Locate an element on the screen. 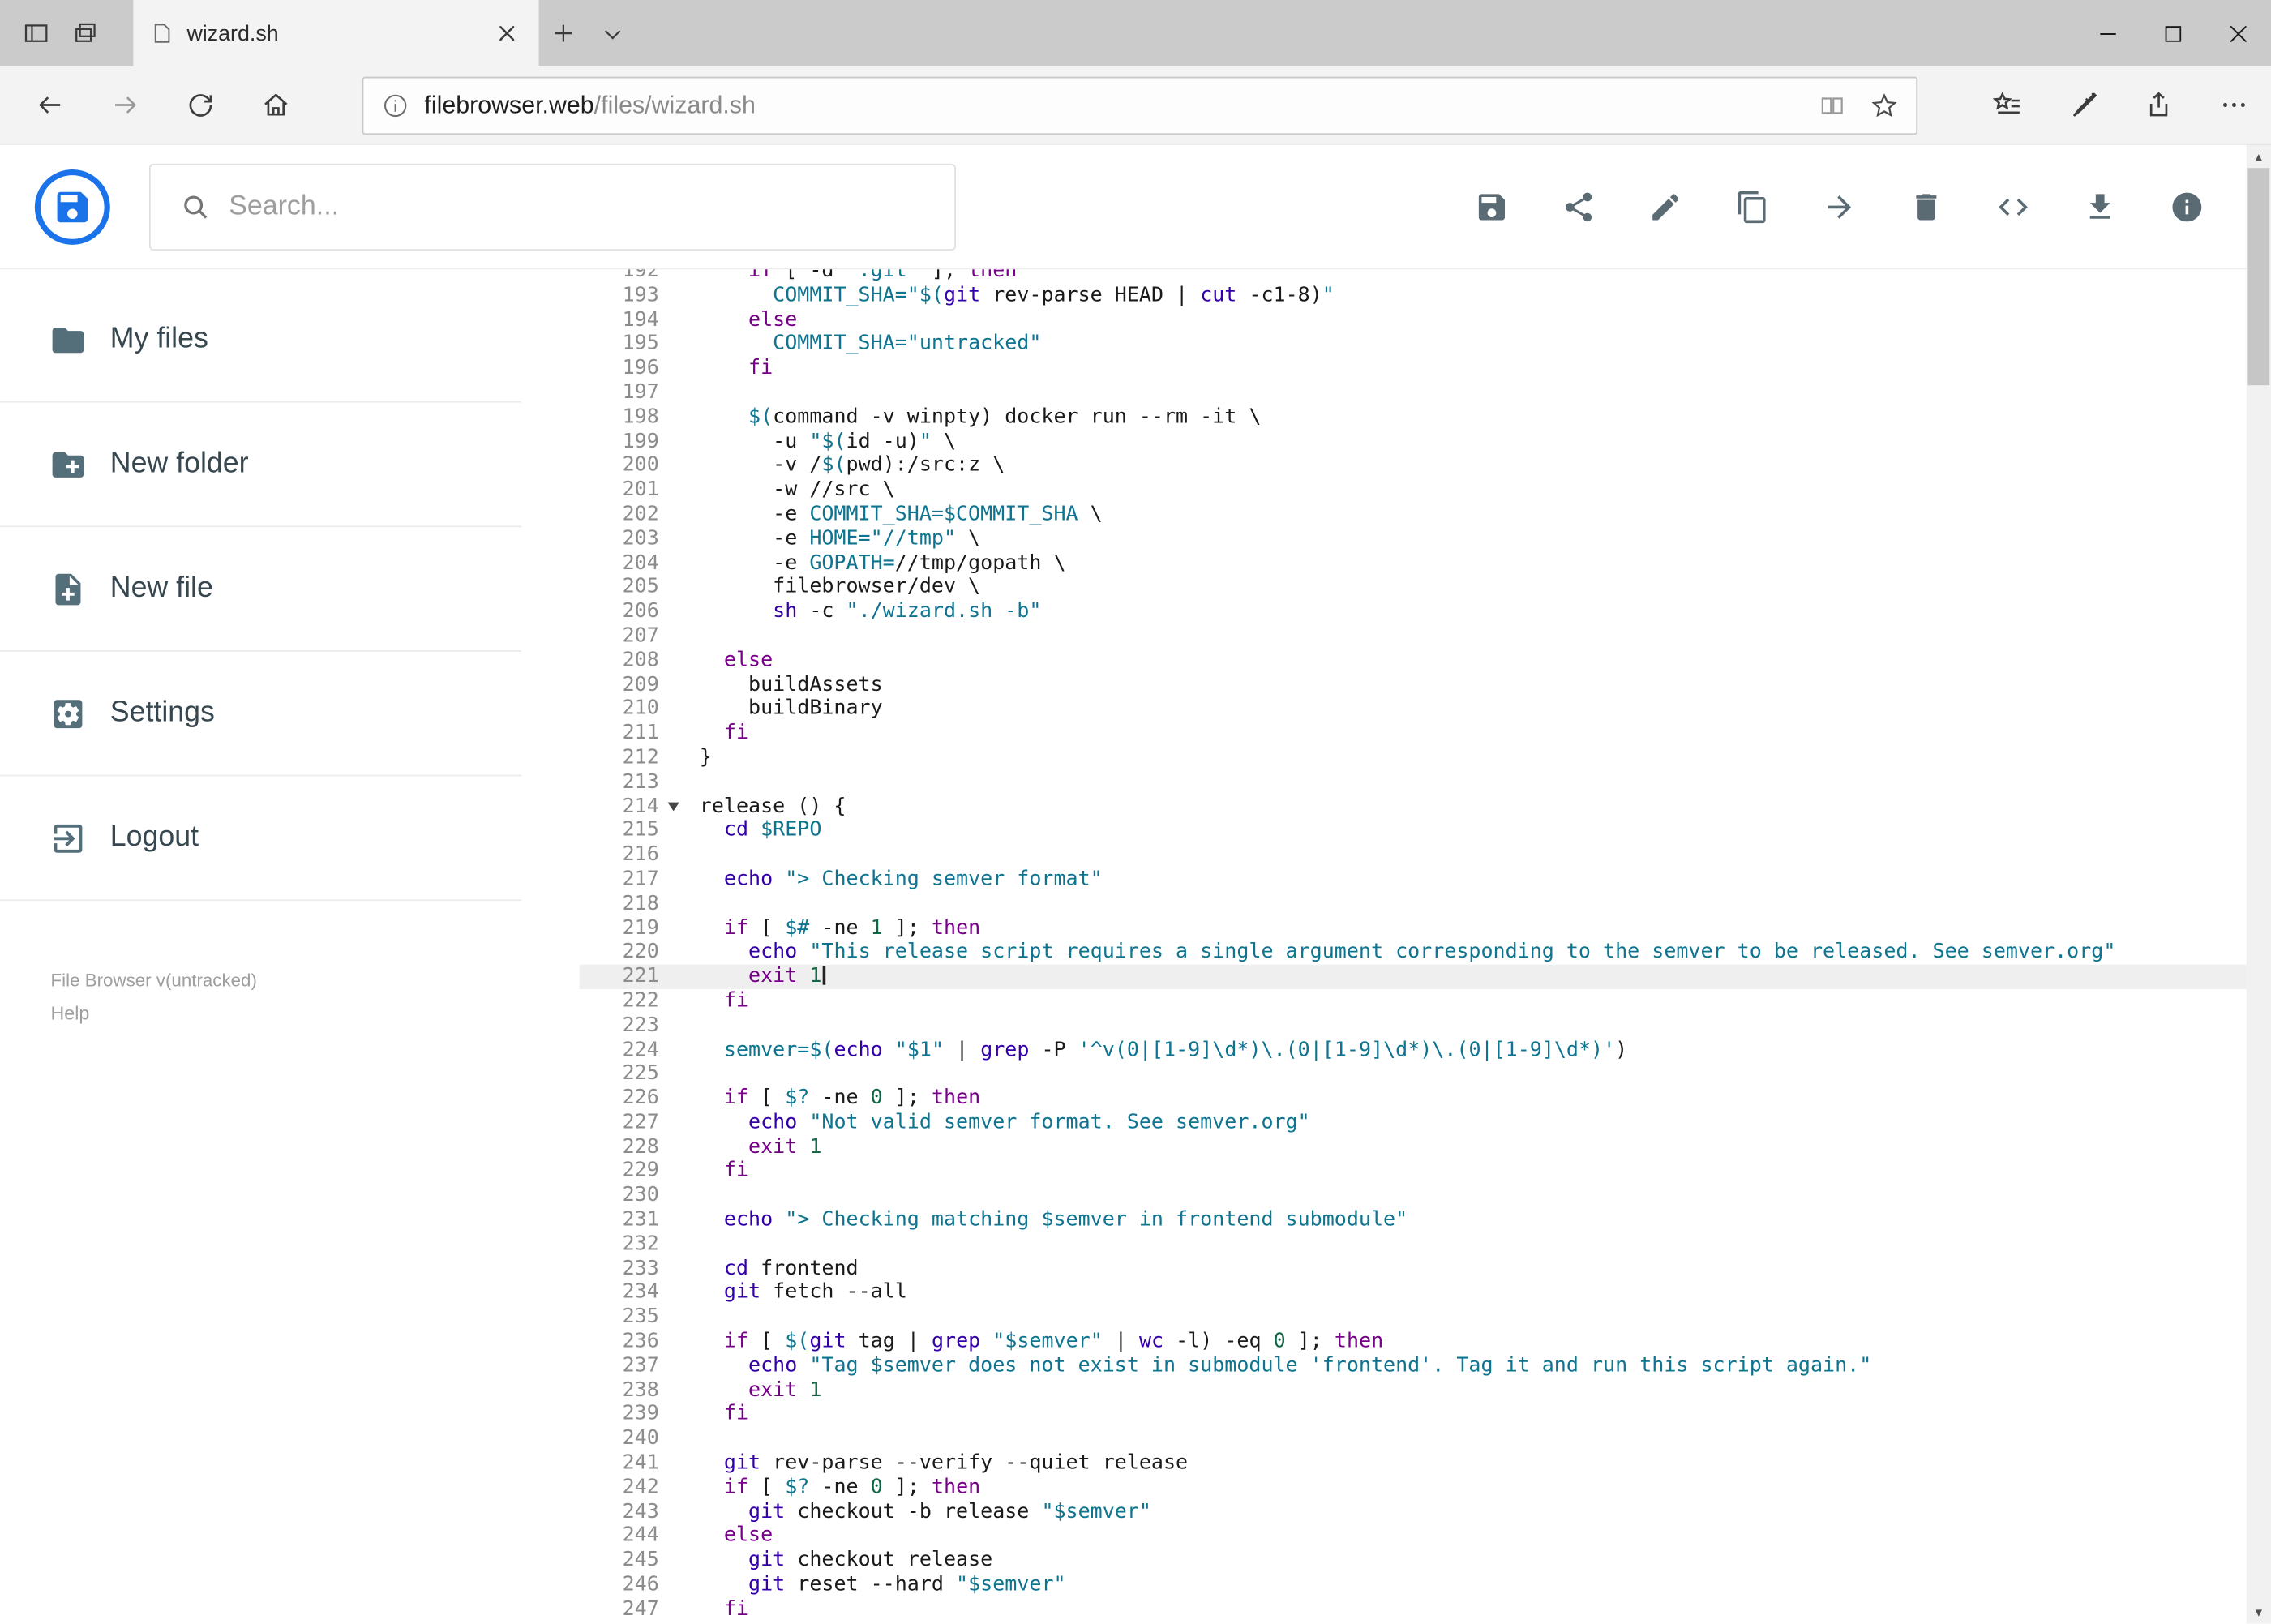 This screenshot has width=2271, height=1624. scroll-down-arrow-icon: ▼ is located at coordinates (2259, 1612).